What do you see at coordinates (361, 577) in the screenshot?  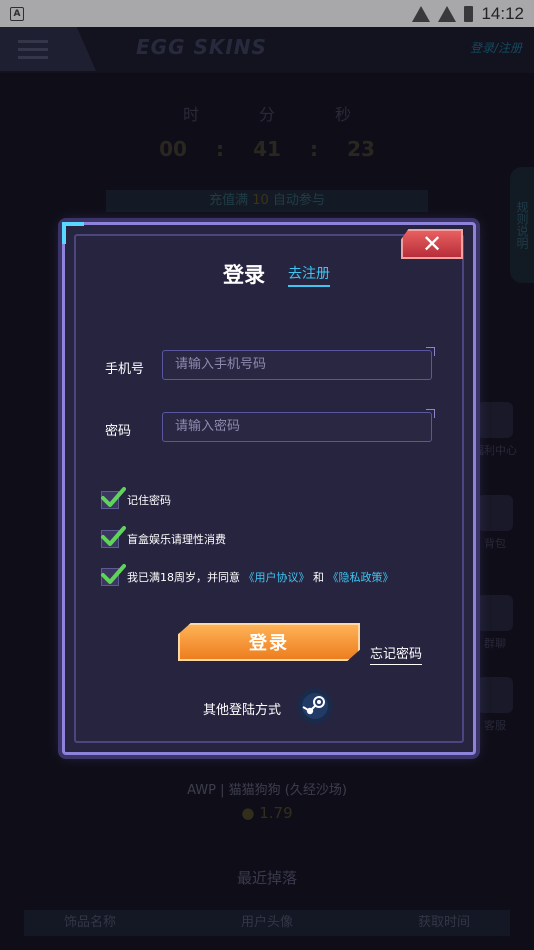 I see `privacy-policy-link: 《隐私政策》` at bounding box center [361, 577].